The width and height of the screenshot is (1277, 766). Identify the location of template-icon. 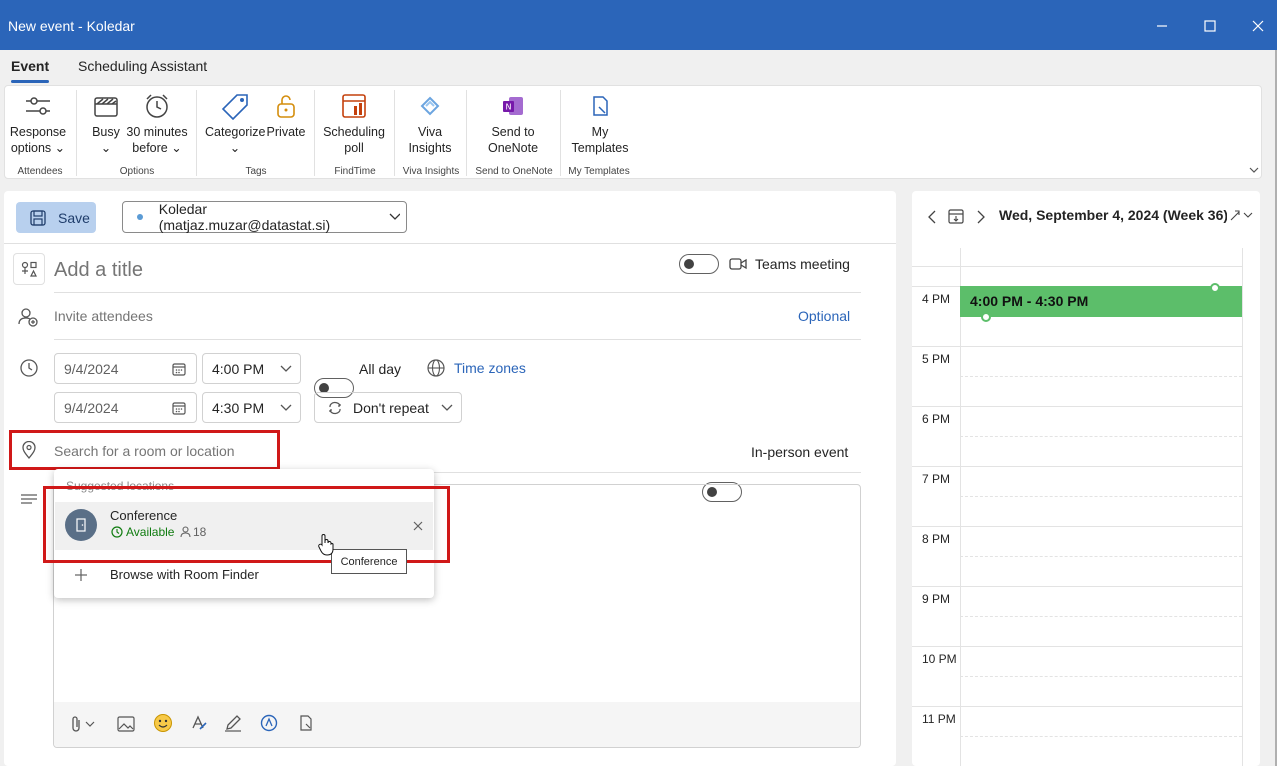
(306, 723).